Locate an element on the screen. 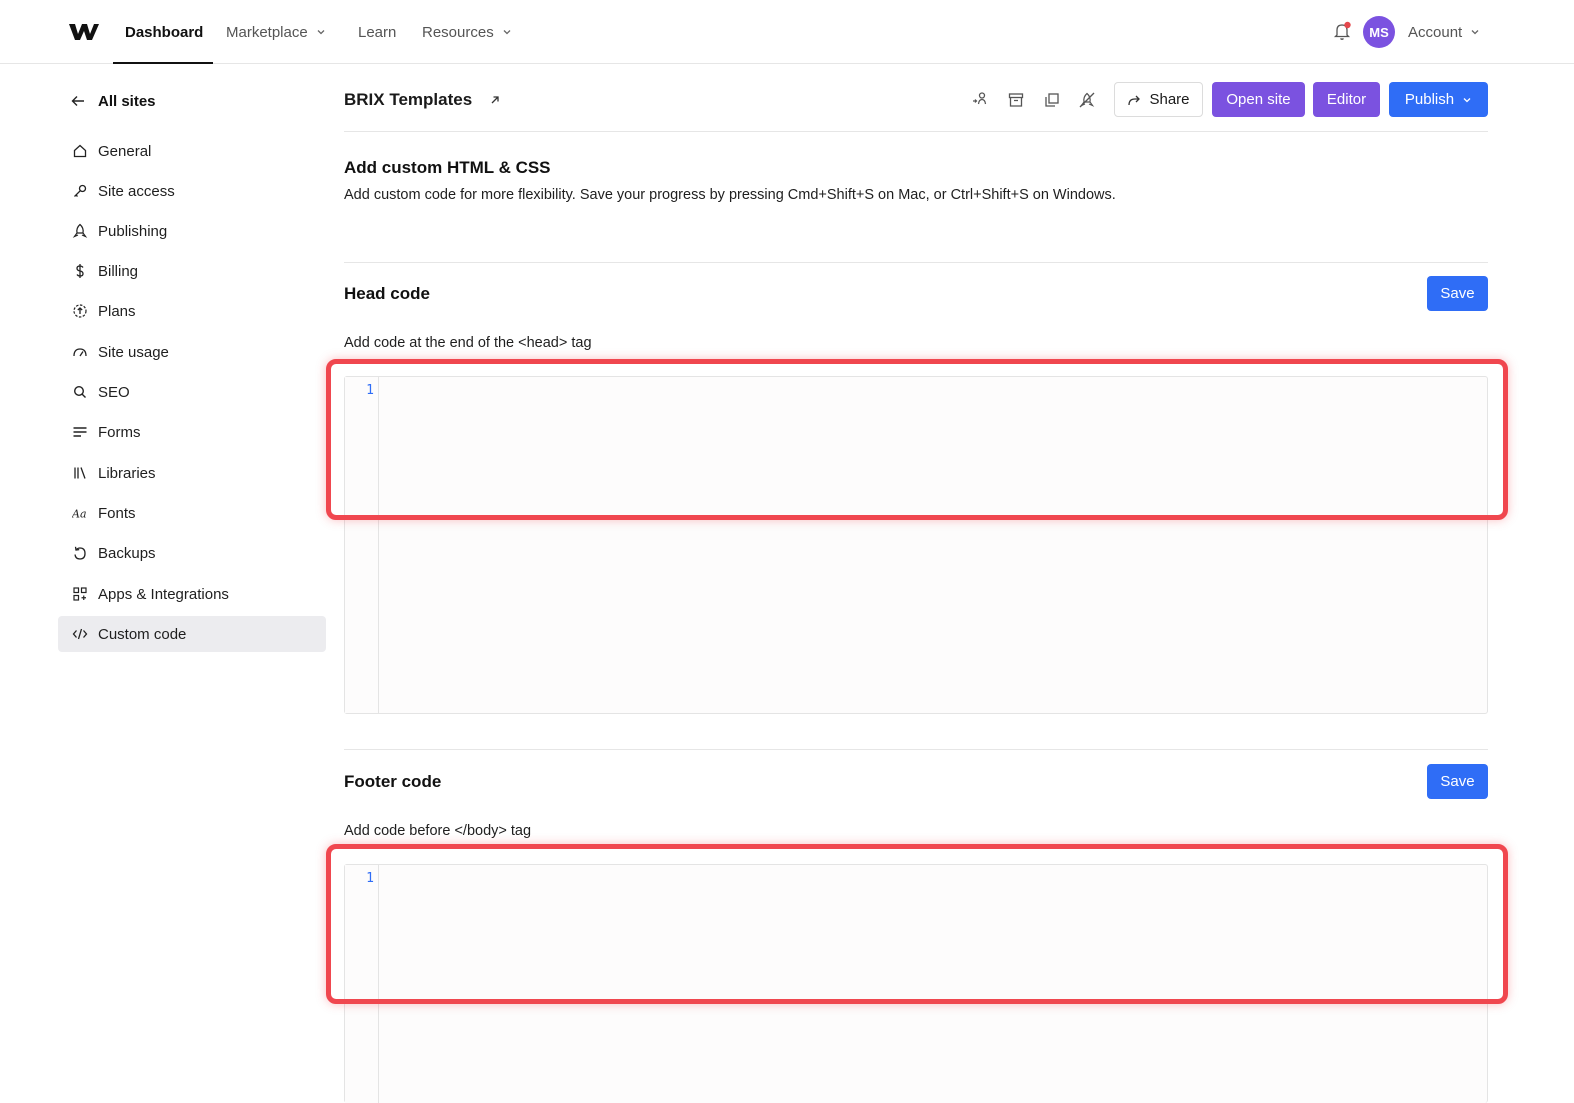  sidebar-item-seo: SEO is located at coordinates (192, 392).